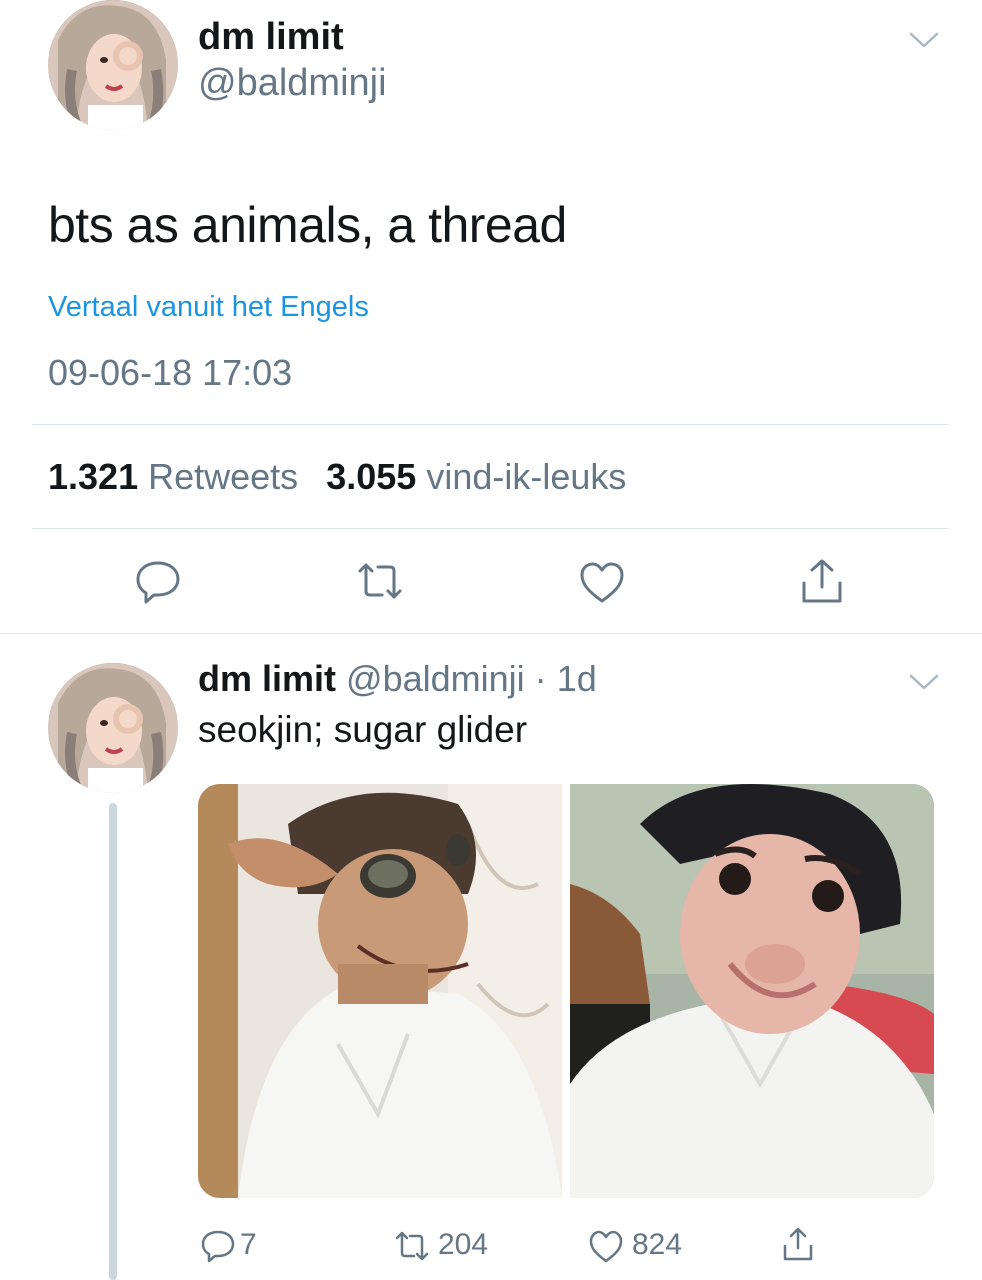 This screenshot has height=1280, width=982. Describe the element at coordinates (371, 476) in the screenshot. I see `like-count: 3.055` at that location.